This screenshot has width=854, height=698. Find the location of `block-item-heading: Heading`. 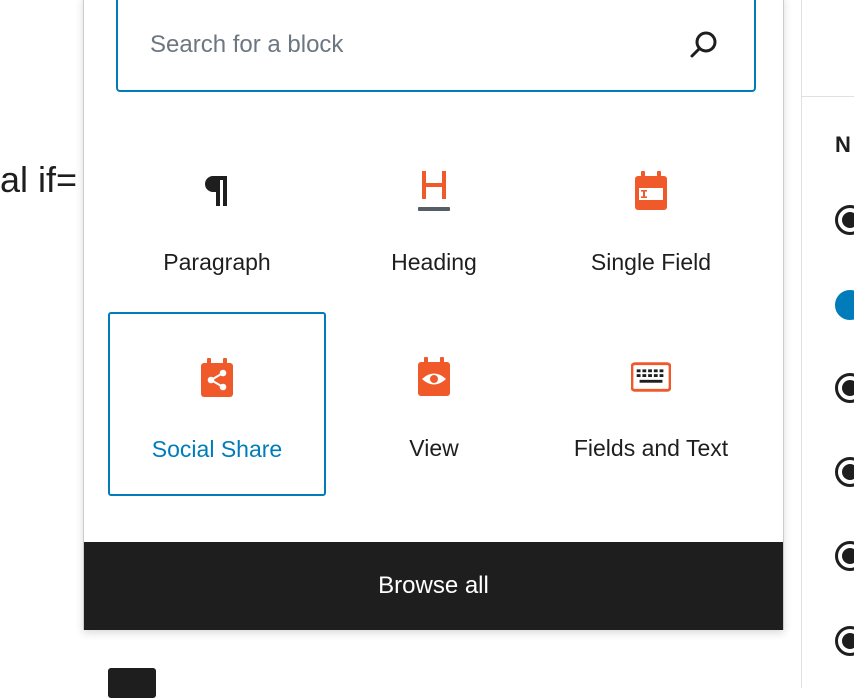

block-item-heading: Heading is located at coordinates (434, 218).